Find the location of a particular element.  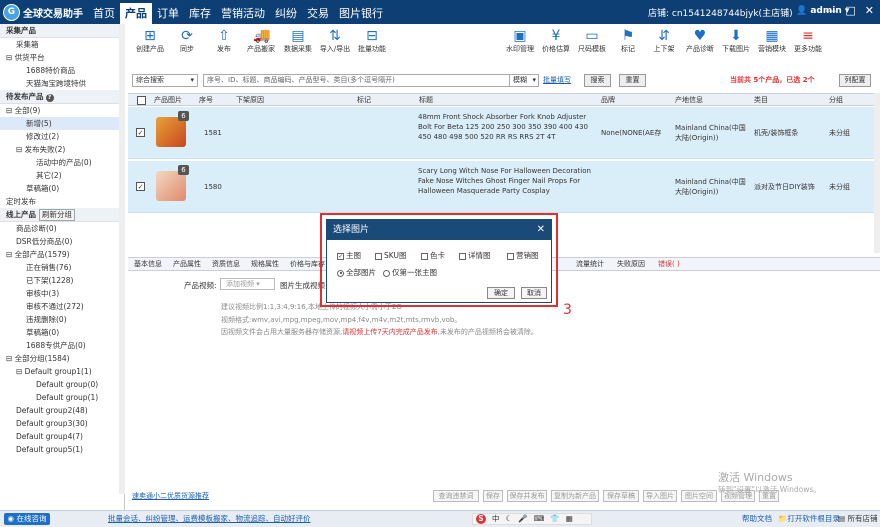

sidebar-item: 1688专供产品(0) is located at coordinates (62, 345).